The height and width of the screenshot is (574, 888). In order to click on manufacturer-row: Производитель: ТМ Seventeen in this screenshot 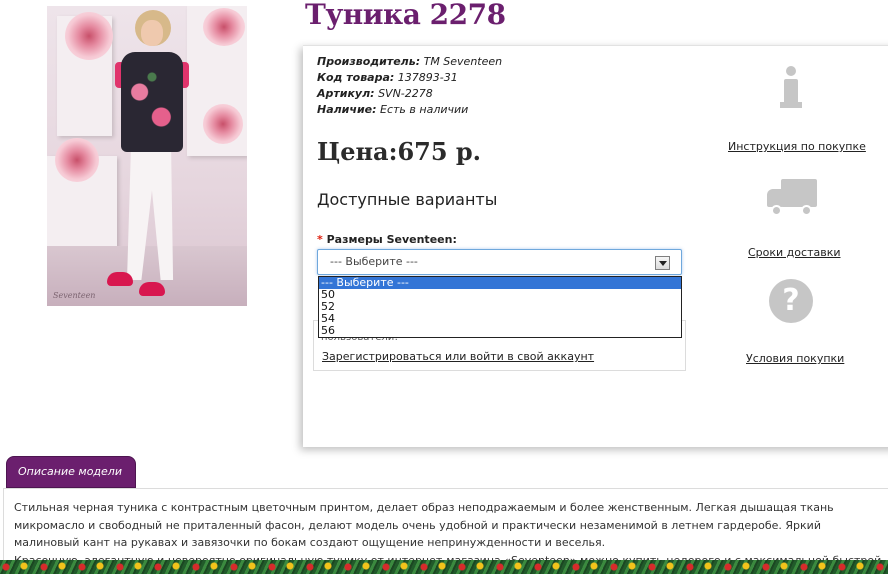, I will do `click(410, 61)`.